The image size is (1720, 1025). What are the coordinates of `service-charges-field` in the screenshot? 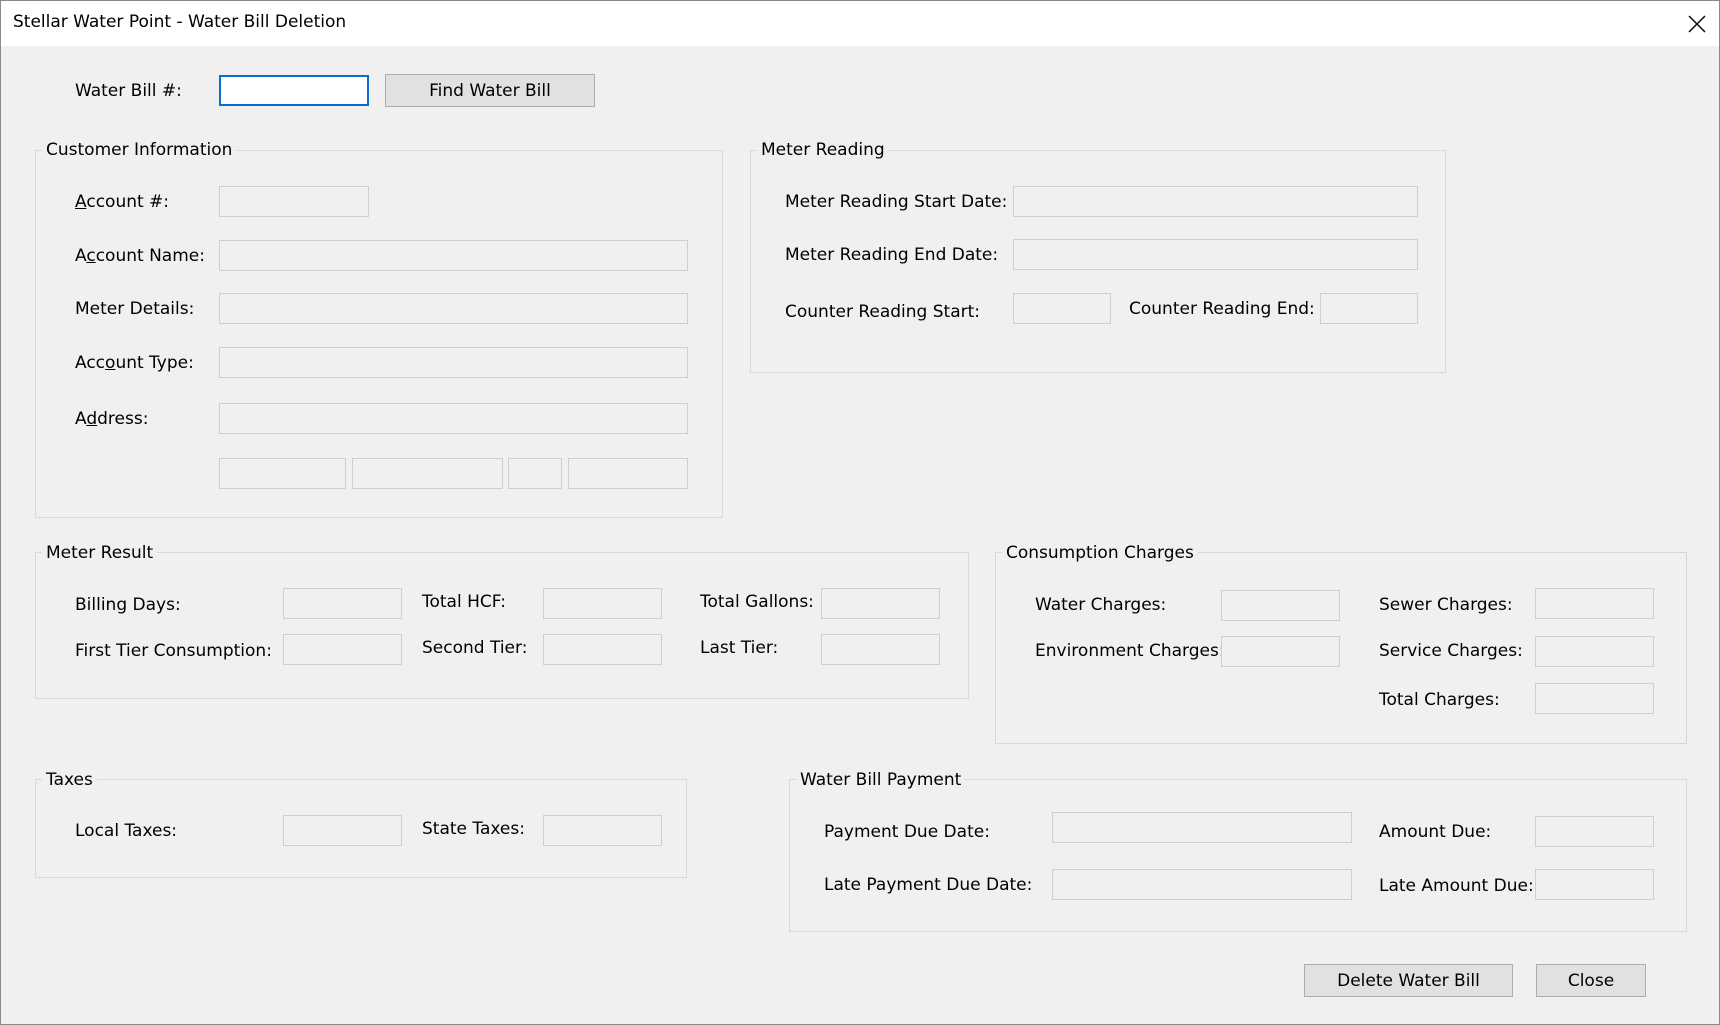 It's located at (1594, 651).